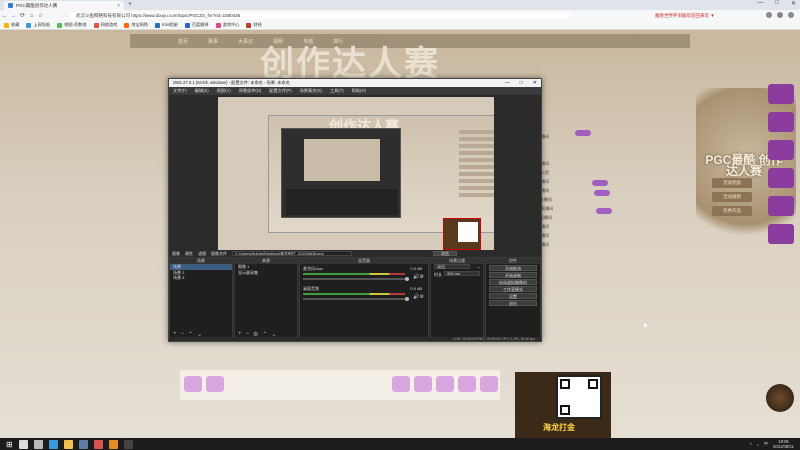 This screenshot has height=450, width=800. Describe the element at coordinates (113, 444) in the screenshot. I see `app-orange-icon` at that location.